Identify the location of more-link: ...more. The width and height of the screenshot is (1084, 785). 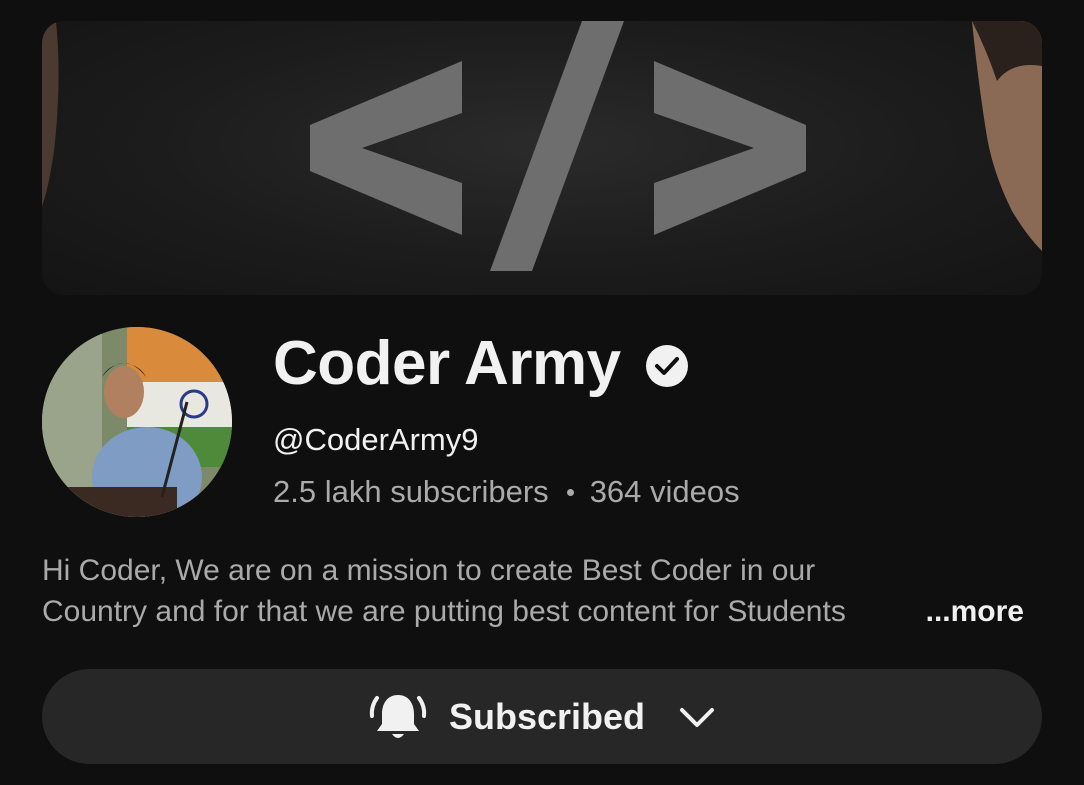
(975, 611).